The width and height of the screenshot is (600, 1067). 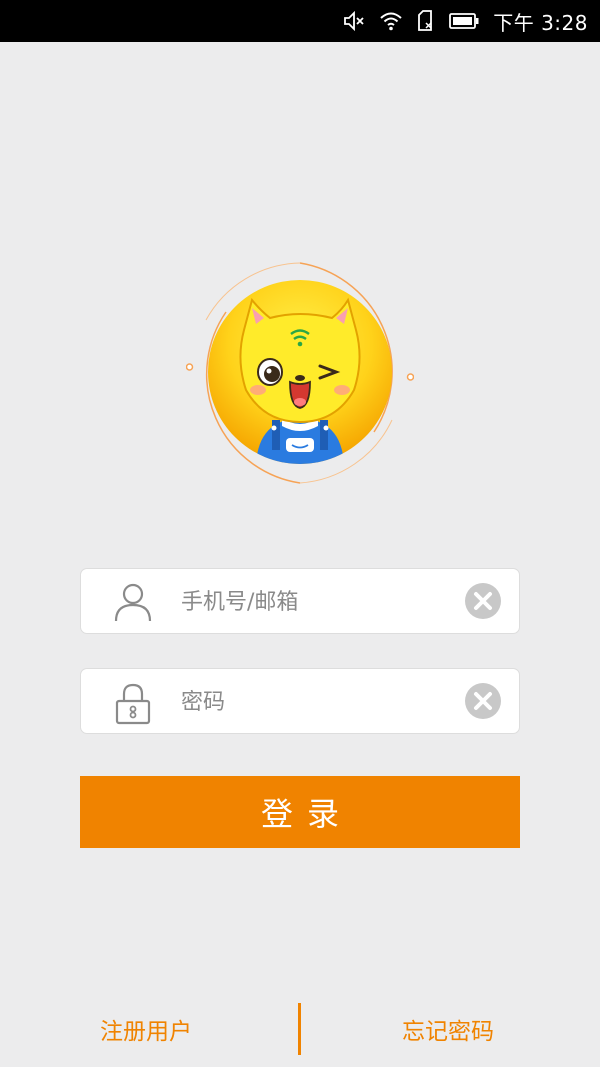 What do you see at coordinates (391, 21) in the screenshot?
I see `wifi-icon` at bounding box center [391, 21].